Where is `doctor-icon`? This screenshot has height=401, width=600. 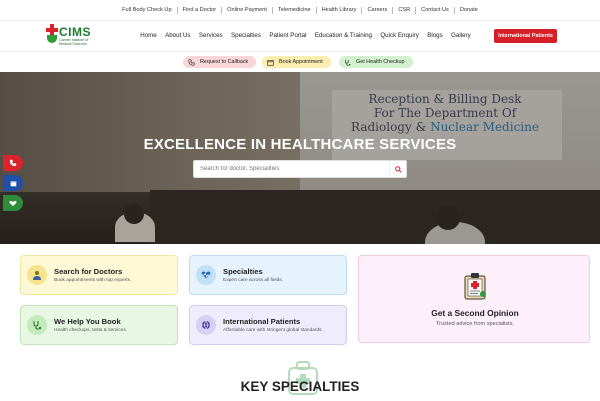
doctor-icon is located at coordinates (37, 275).